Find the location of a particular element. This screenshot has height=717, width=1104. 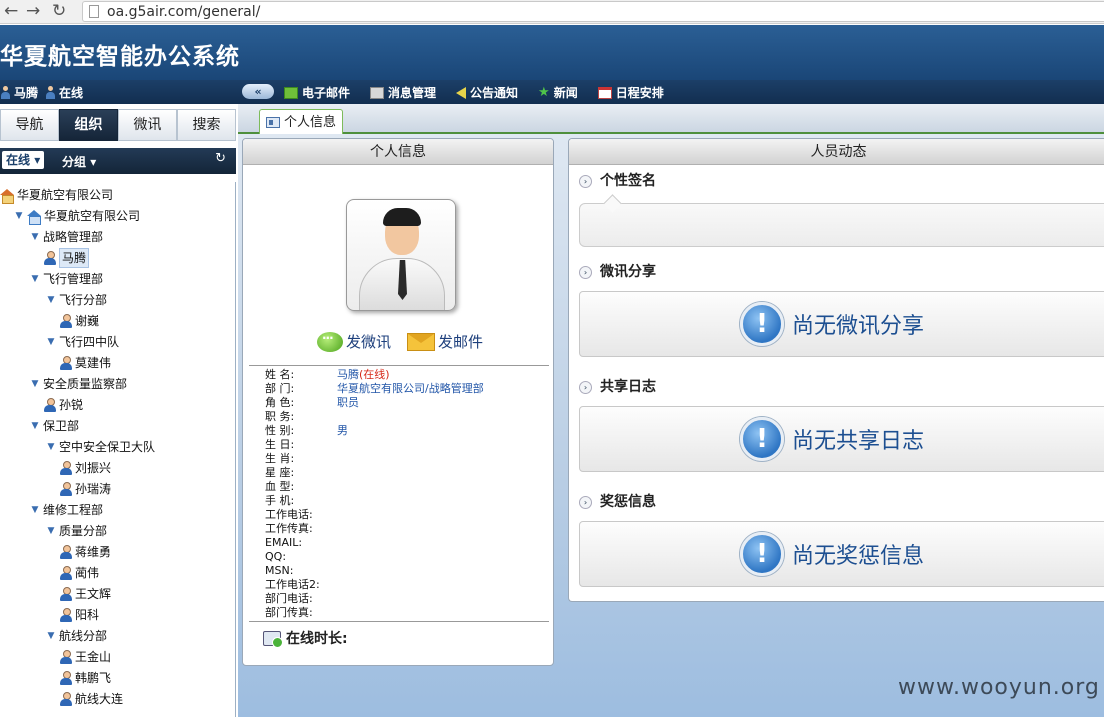

tree-node-label: 蒋维勇 is located at coordinates (93, 552).